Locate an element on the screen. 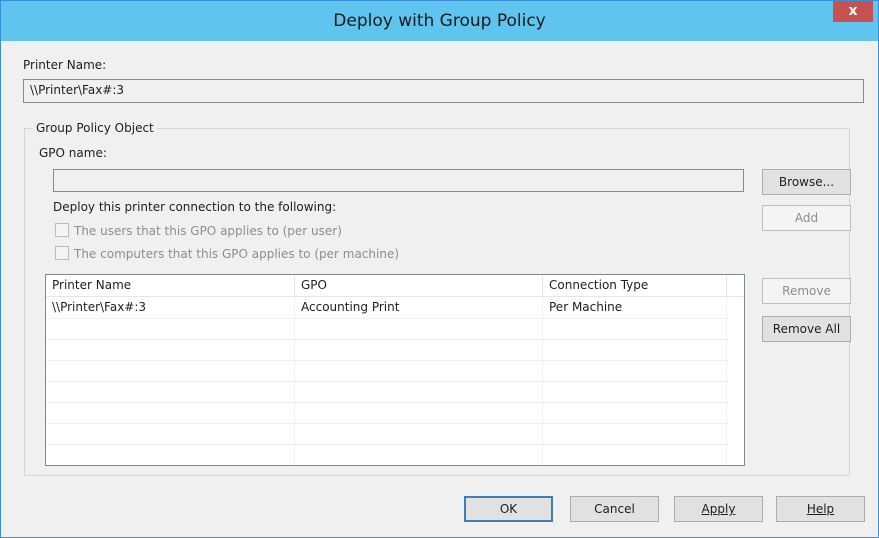  per-machine-checkbox is located at coordinates (62, 253).